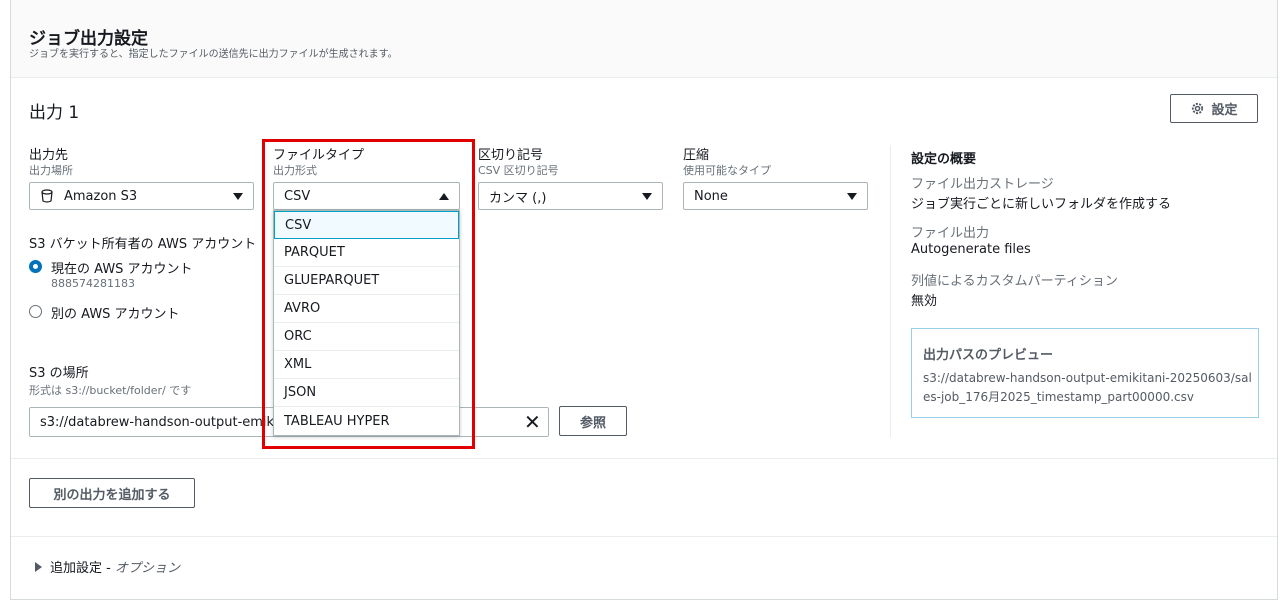 Image resolution: width=1280 pixels, height=602 pixels. Describe the element at coordinates (971, 249) in the screenshot. I see `summary-output-value: Autogenerate files` at that location.